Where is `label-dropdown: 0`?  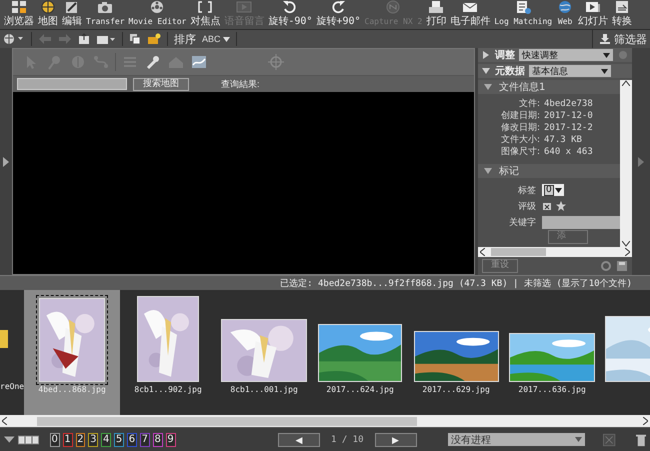
label-dropdown: 0 is located at coordinates (553, 190).